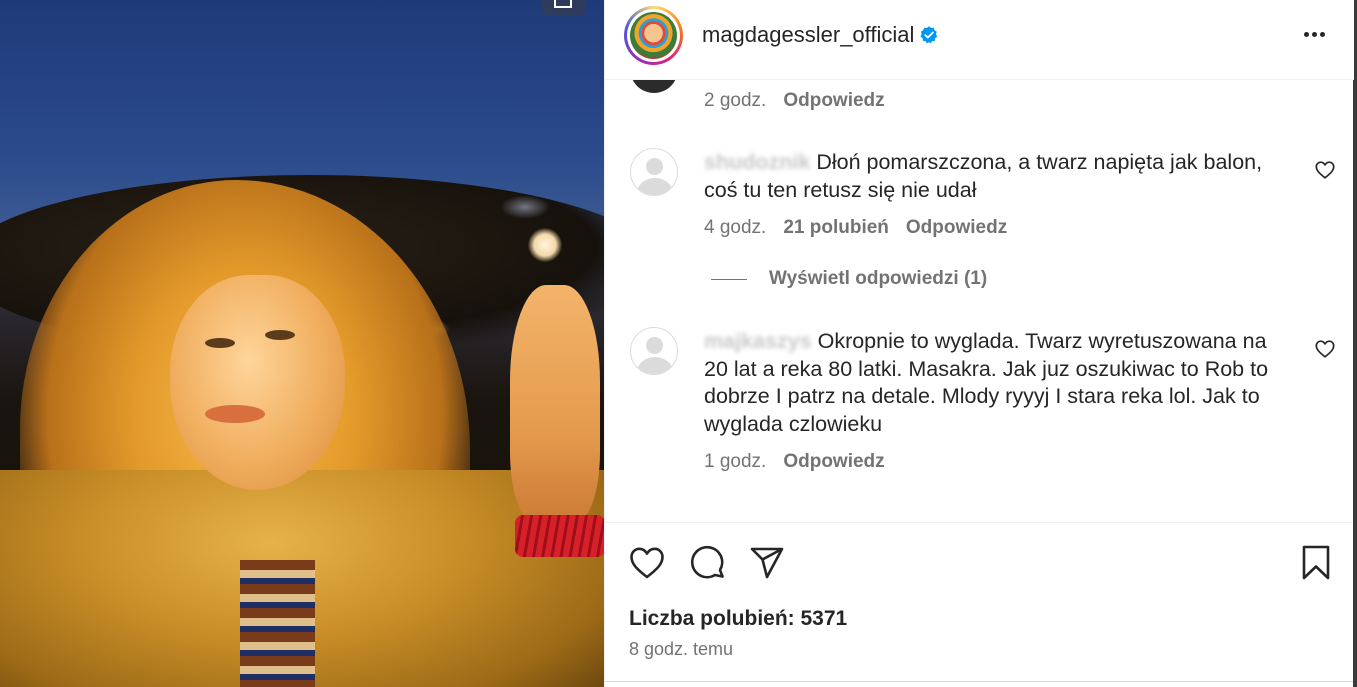 Image resolution: width=1357 pixels, height=687 pixels. What do you see at coordinates (708, 563) in the screenshot?
I see `comment-icon` at bounding box center [708, 563].